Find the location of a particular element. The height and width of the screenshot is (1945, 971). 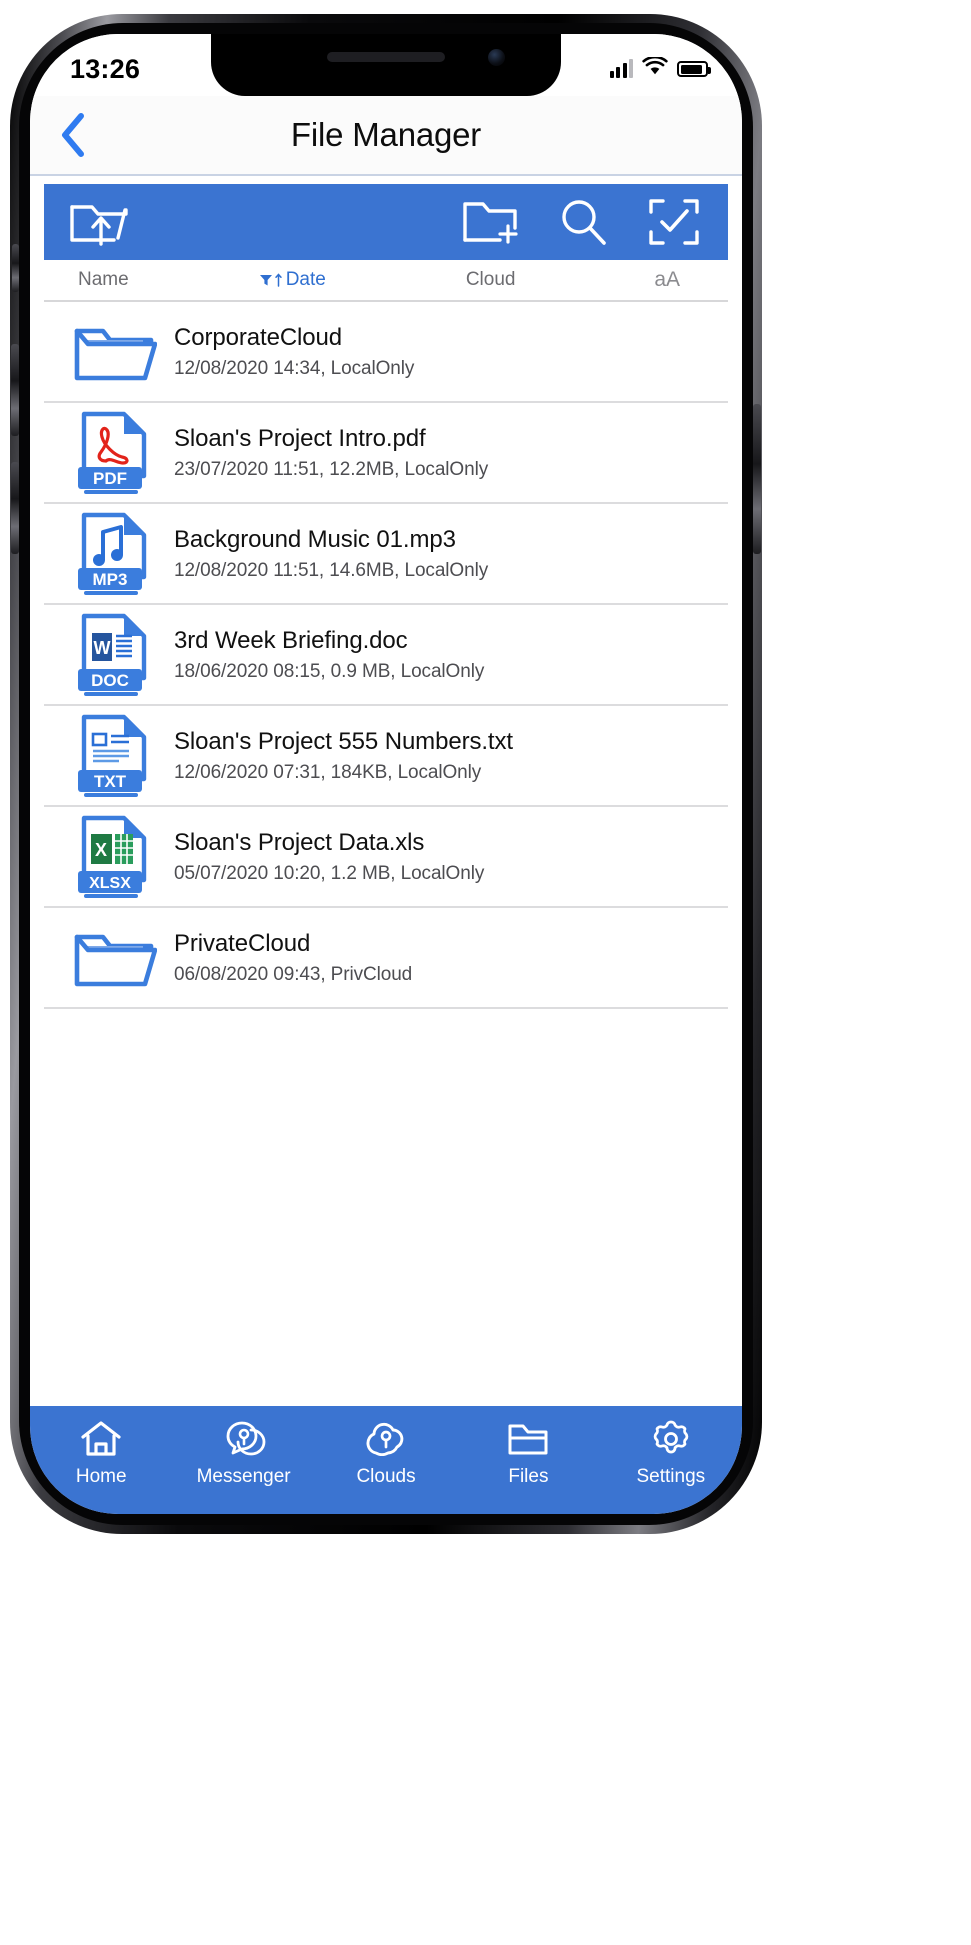

sort-ascending-icon is located at coordinates (278, 280).